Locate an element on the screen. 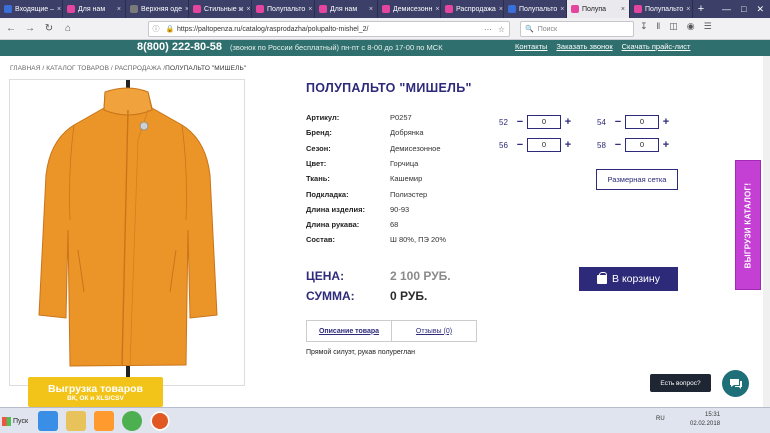 The image size is (770, 433). size-label: 58 is located at coordinates (601, 145).